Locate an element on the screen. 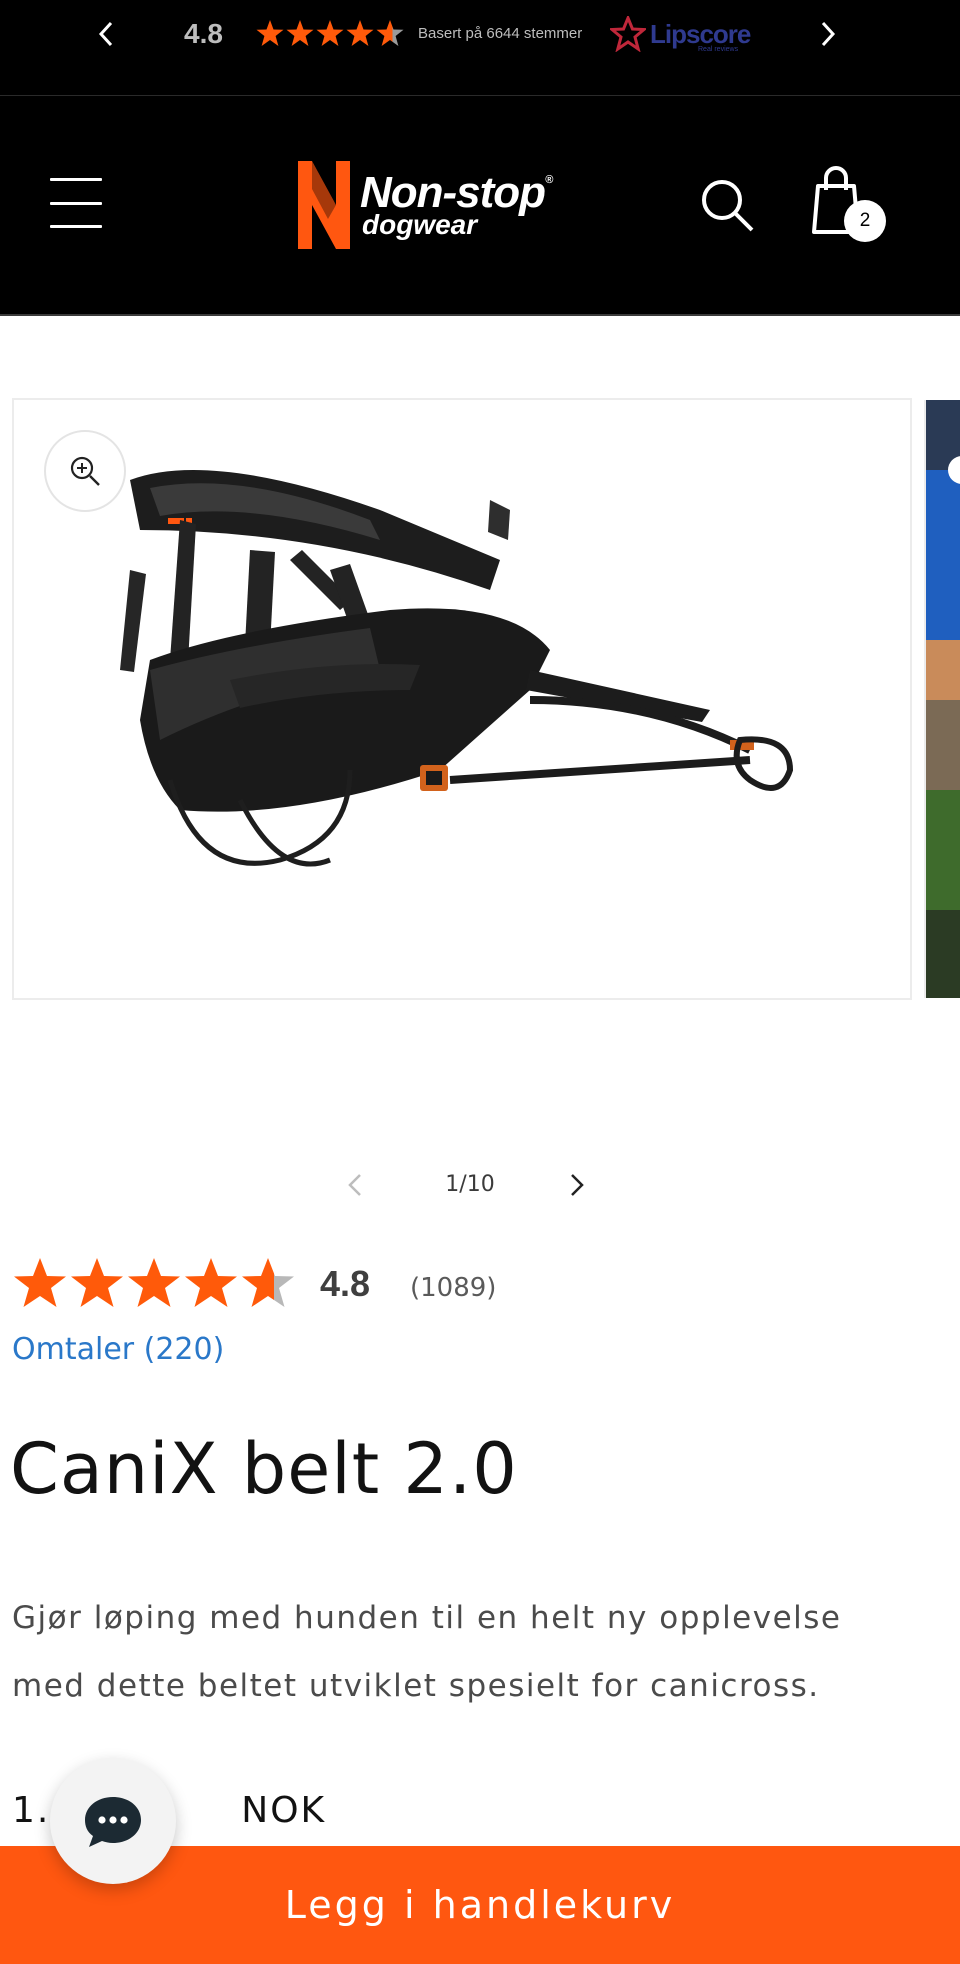 This screenshot has width=960, height=1964. lipscore-name: Lipscore is located at coordinates (700, 33).